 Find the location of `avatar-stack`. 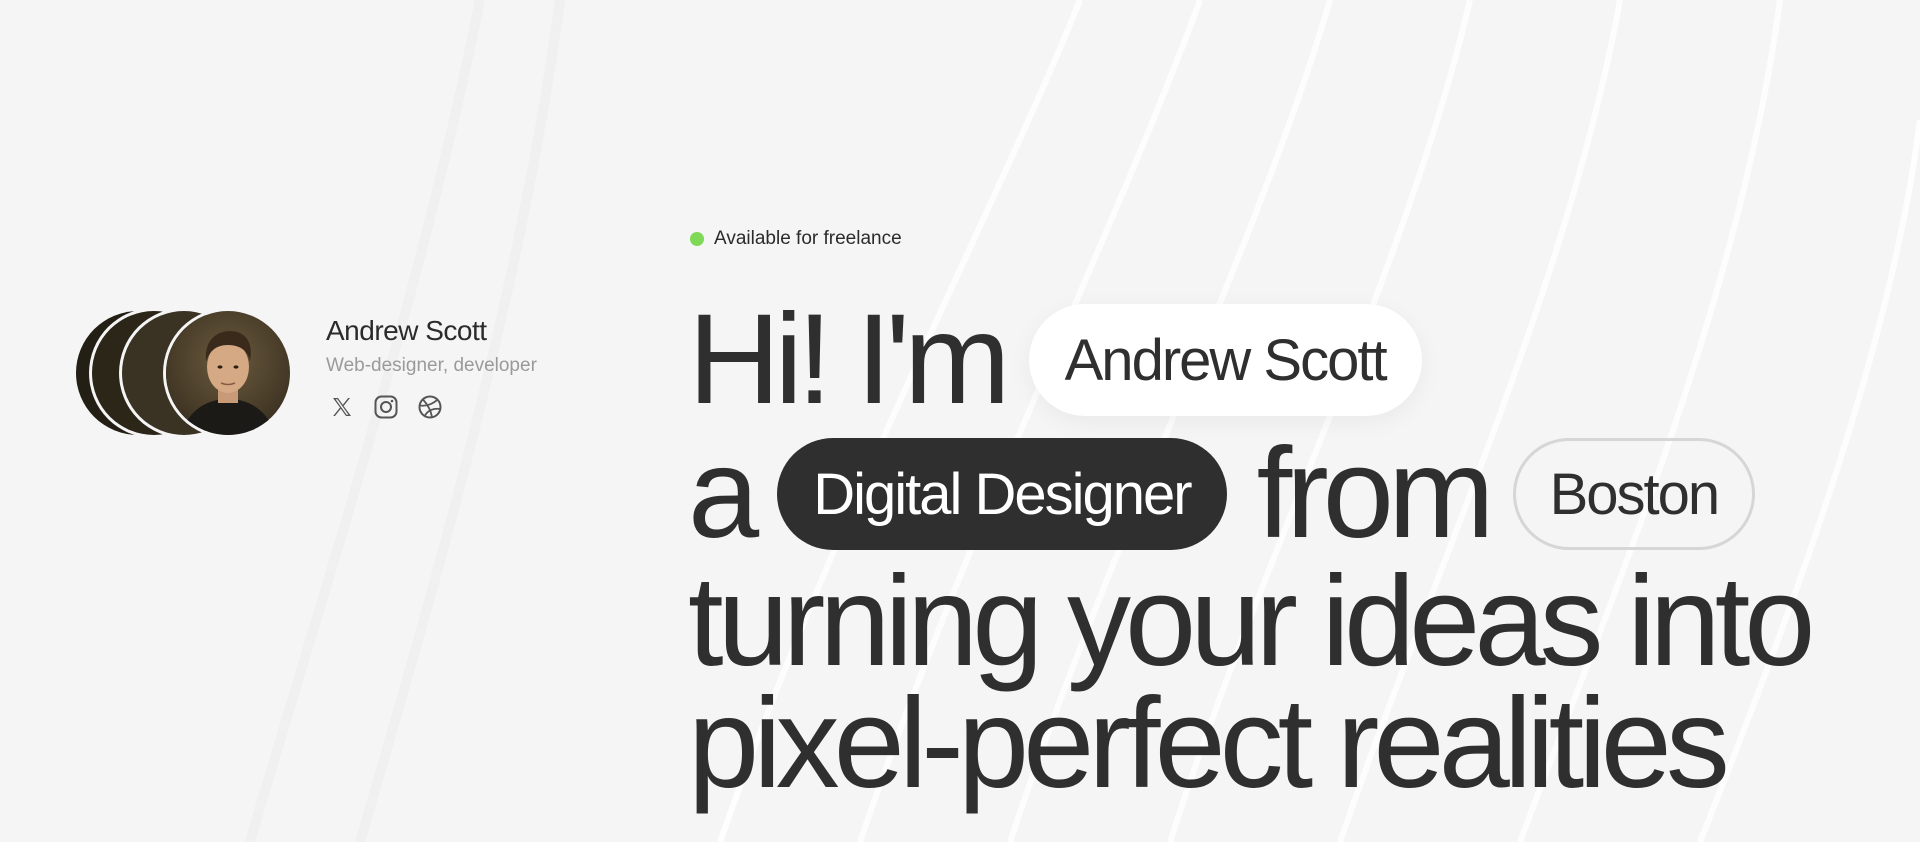

avatar-stack is located at coordinates (183, 373).